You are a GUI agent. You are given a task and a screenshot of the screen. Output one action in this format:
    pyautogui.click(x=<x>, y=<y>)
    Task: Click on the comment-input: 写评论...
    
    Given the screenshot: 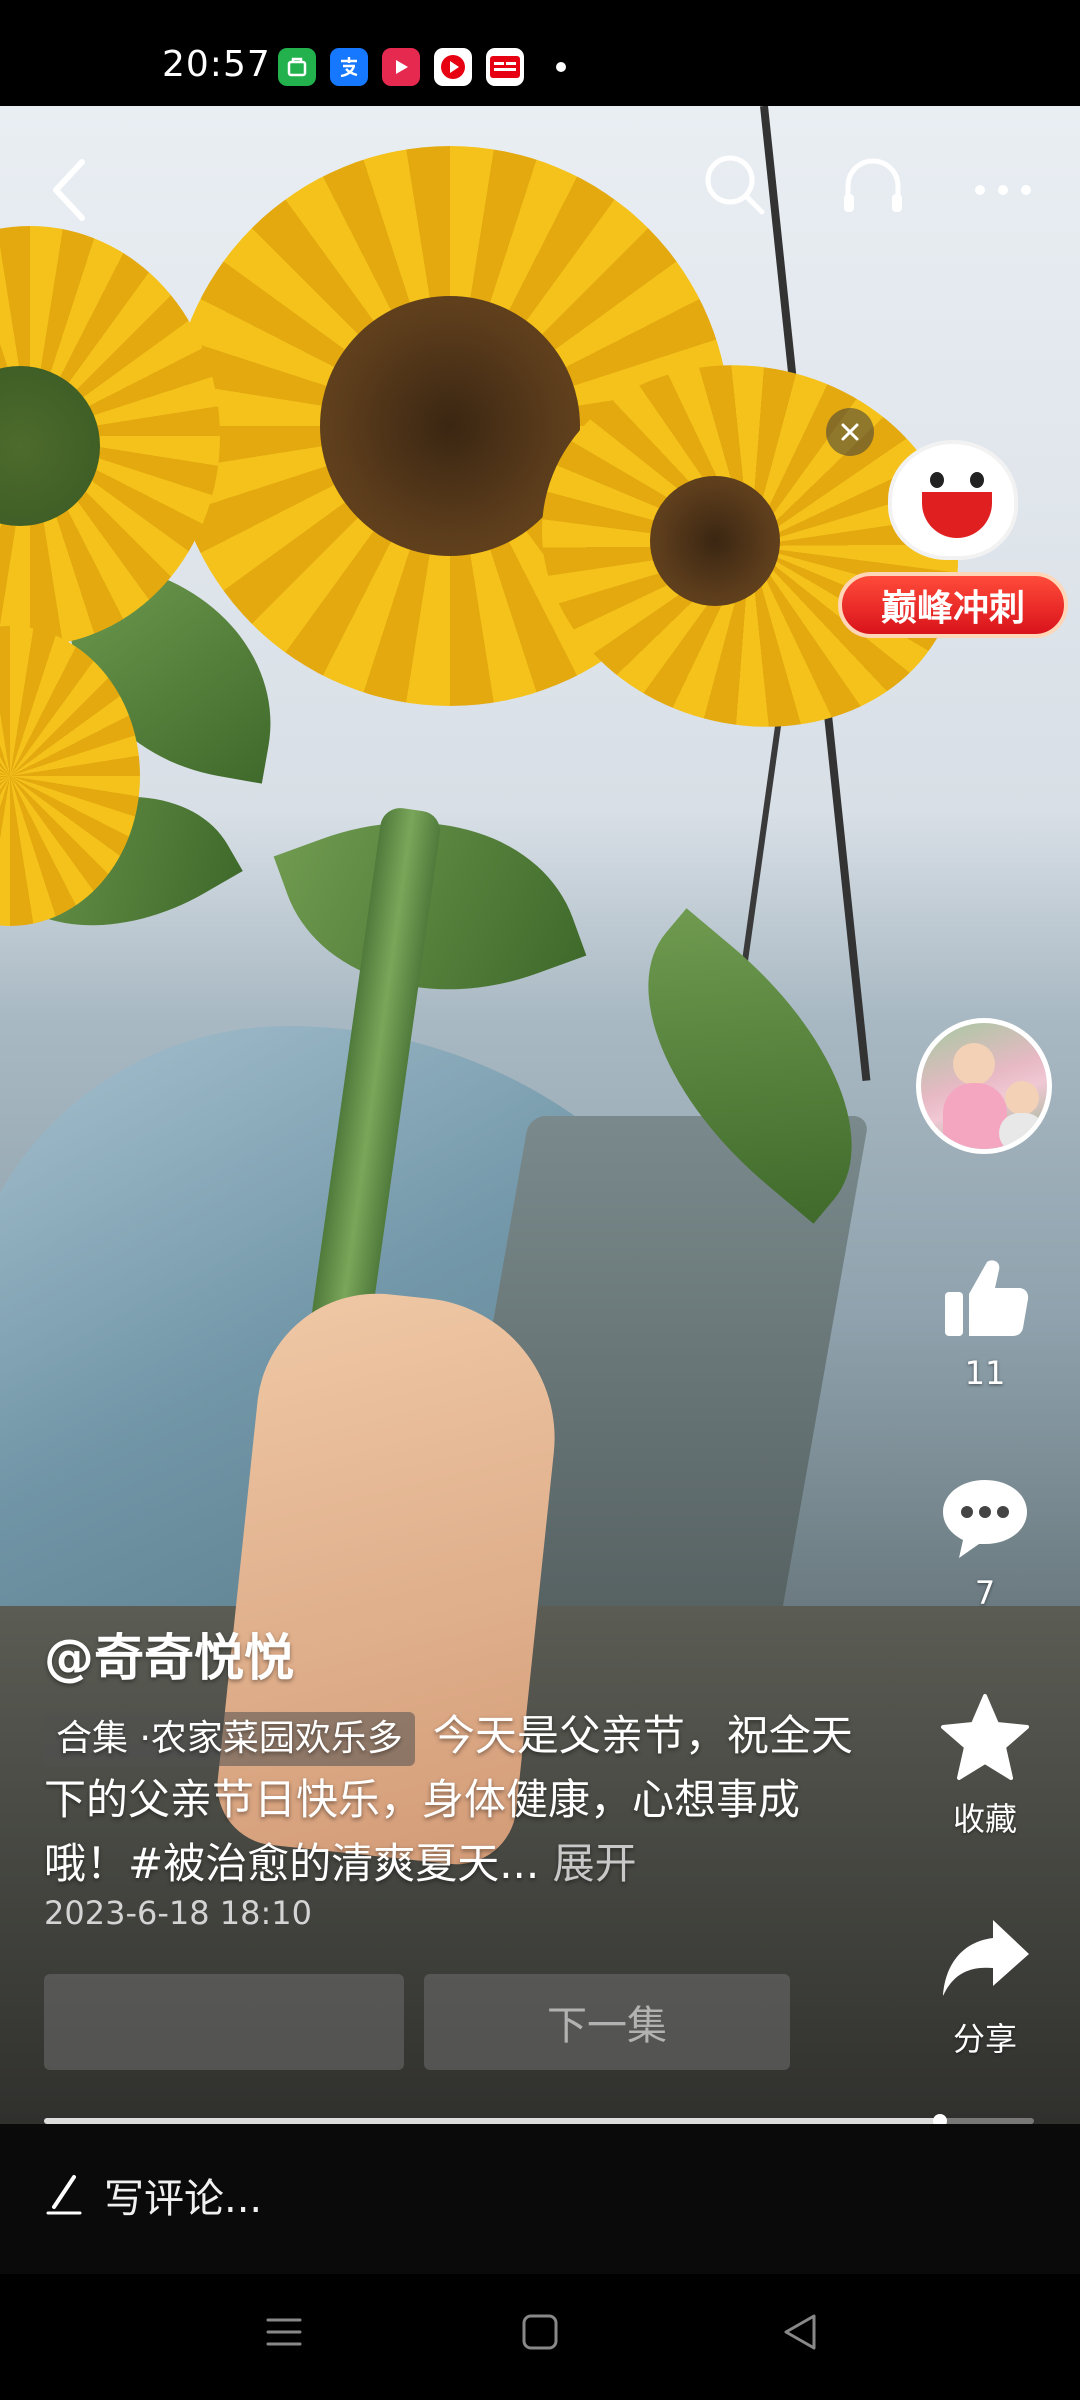 What is the action you would take?
    pyautogui.click(x=153, y=2195)
    